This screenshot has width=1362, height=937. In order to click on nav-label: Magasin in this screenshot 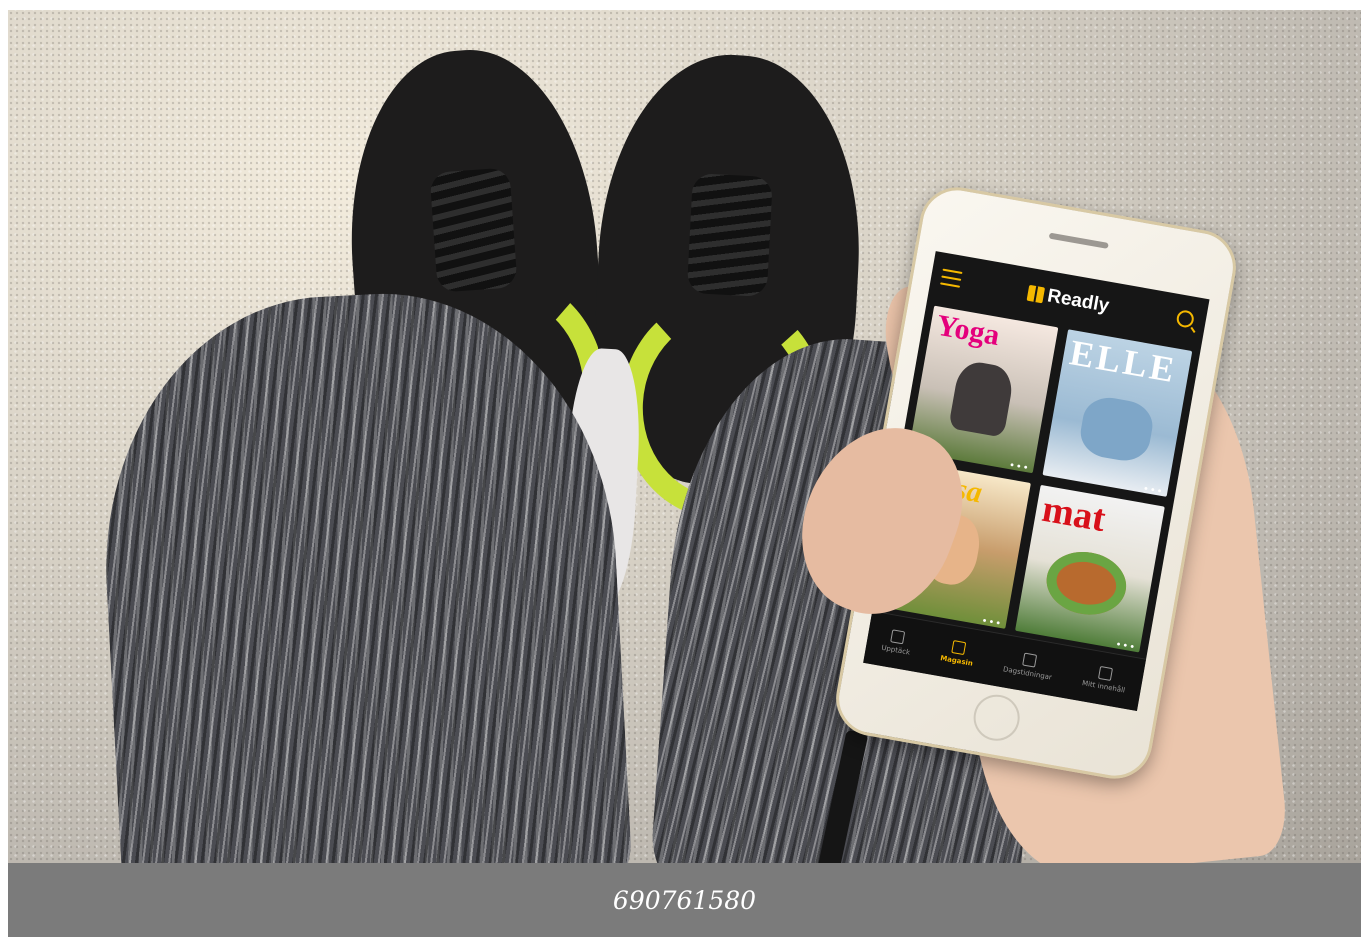, I will do `click(956, 661)`.